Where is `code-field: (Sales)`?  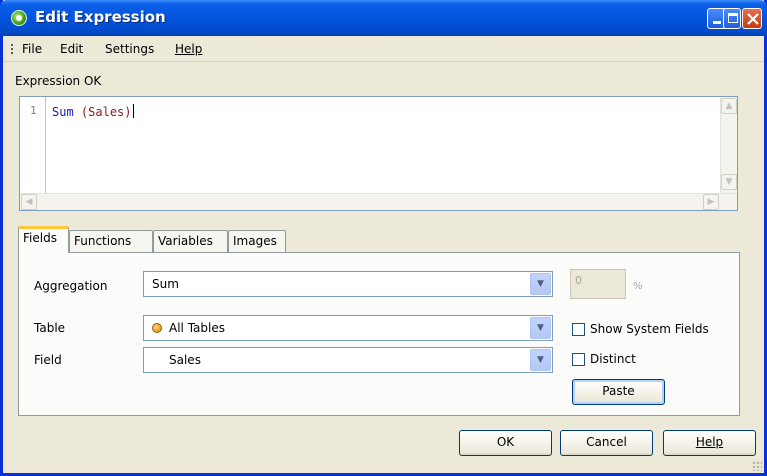 code-field: (Sales) is located at coordinates (106, 112).